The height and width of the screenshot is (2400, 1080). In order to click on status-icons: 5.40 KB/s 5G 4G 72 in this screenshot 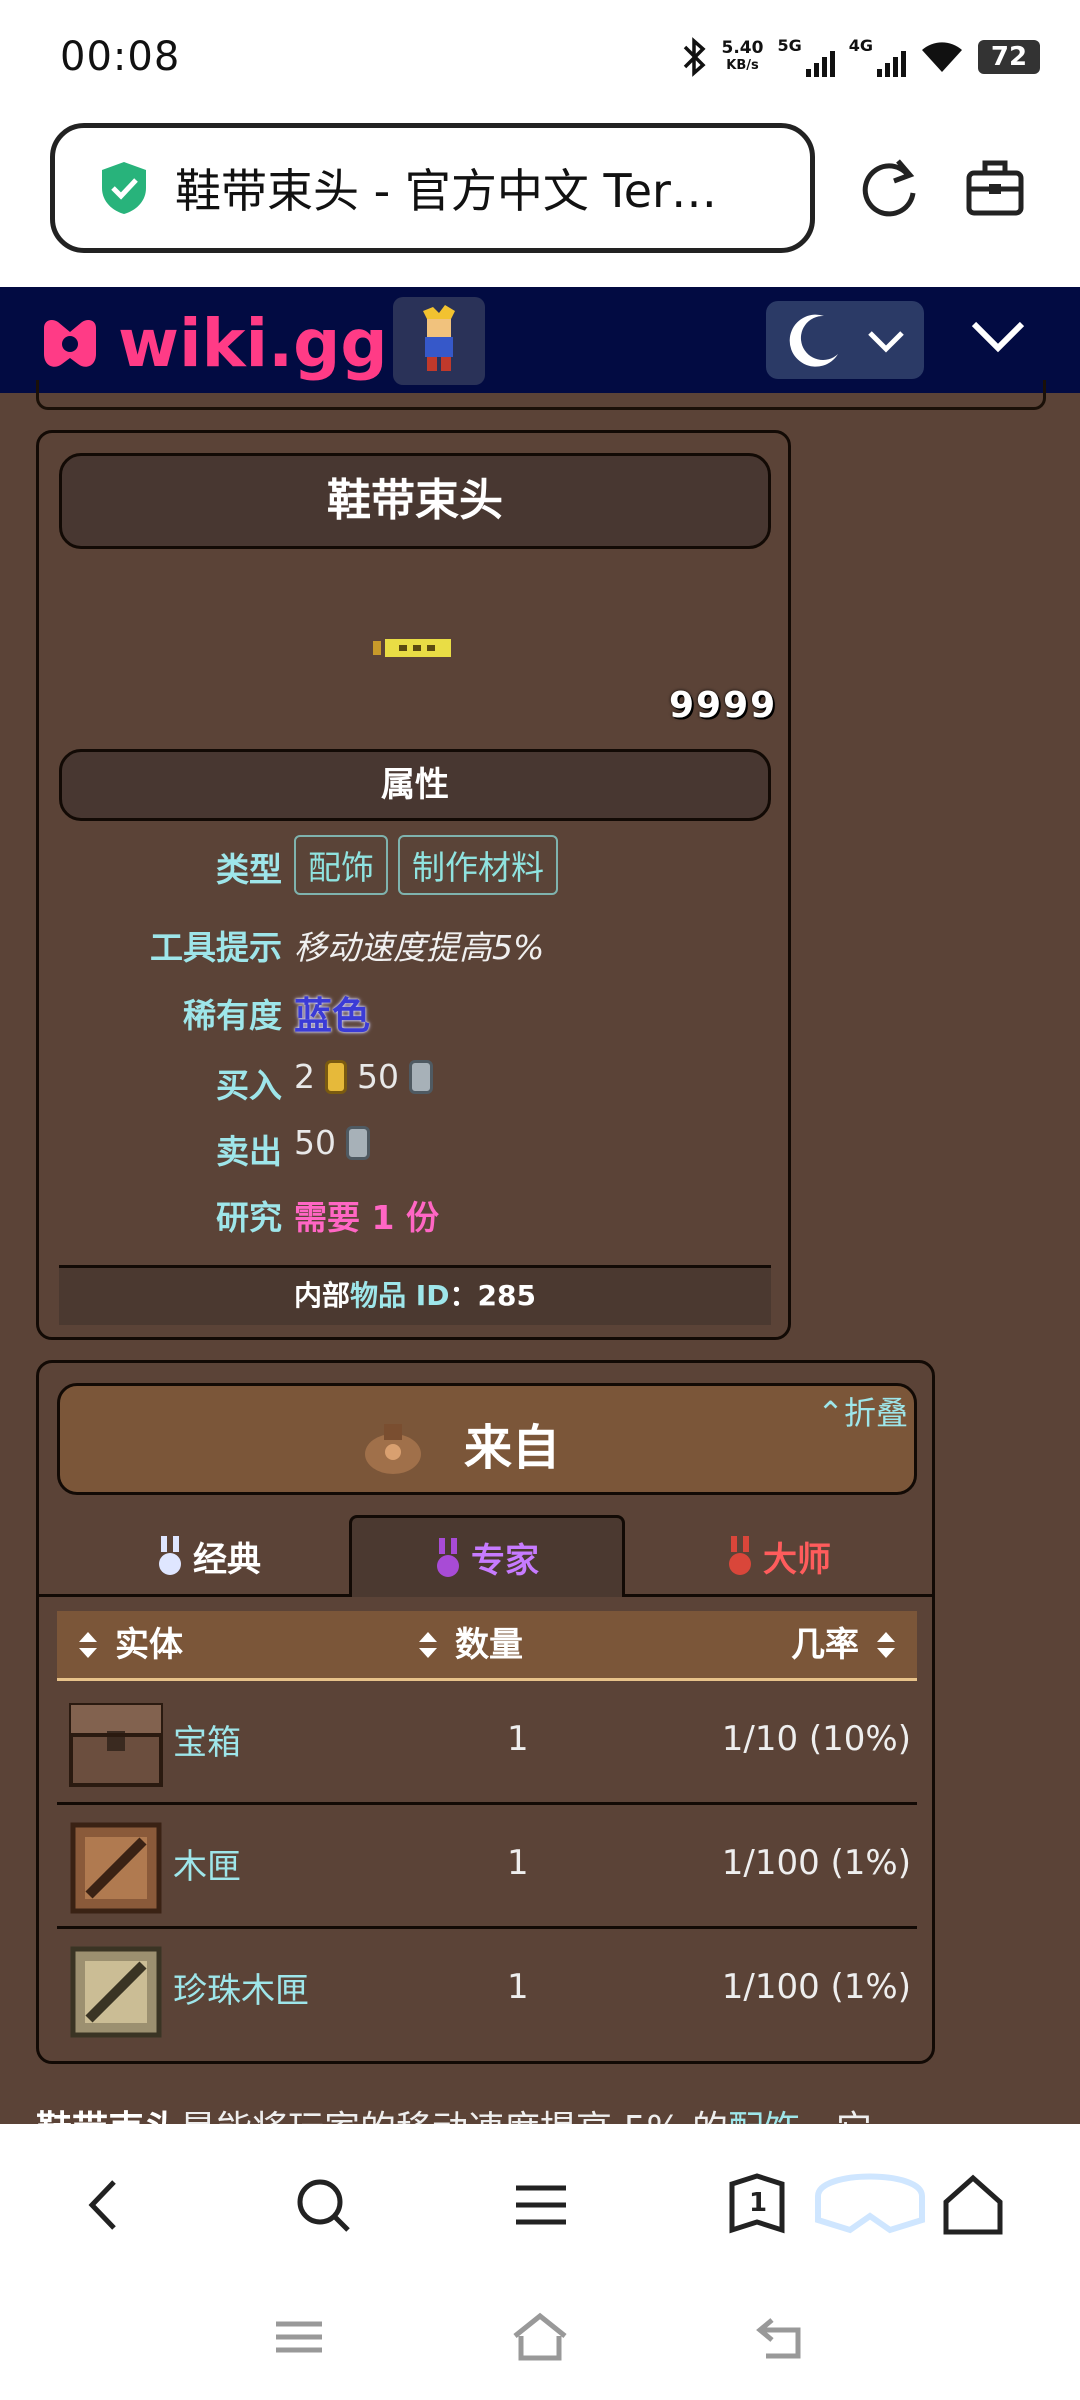, I will do `click(861, 56)`.